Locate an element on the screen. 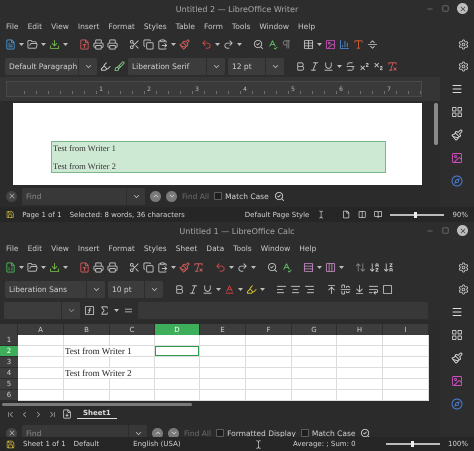 The image size is (474, 451). merge-cells-icon is located at coordinates (387, 289).